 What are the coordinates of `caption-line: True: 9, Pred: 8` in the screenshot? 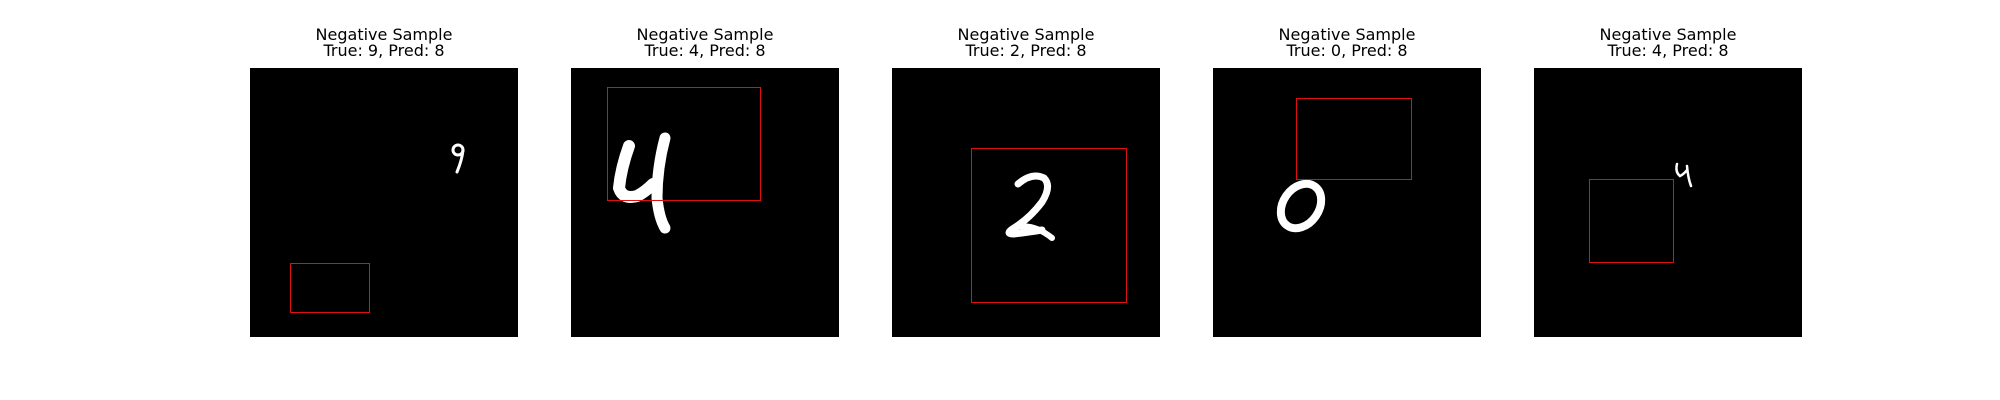 It's located at (384, 50).